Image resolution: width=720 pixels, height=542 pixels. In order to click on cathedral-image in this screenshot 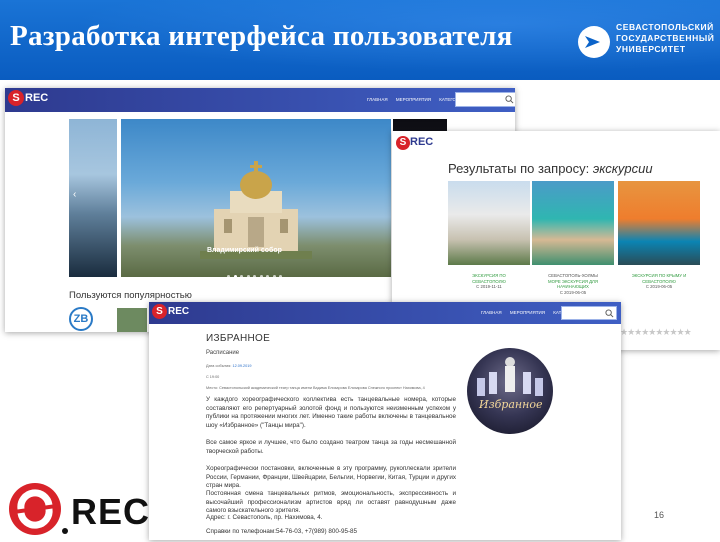, I will do `click(256, 210)`.